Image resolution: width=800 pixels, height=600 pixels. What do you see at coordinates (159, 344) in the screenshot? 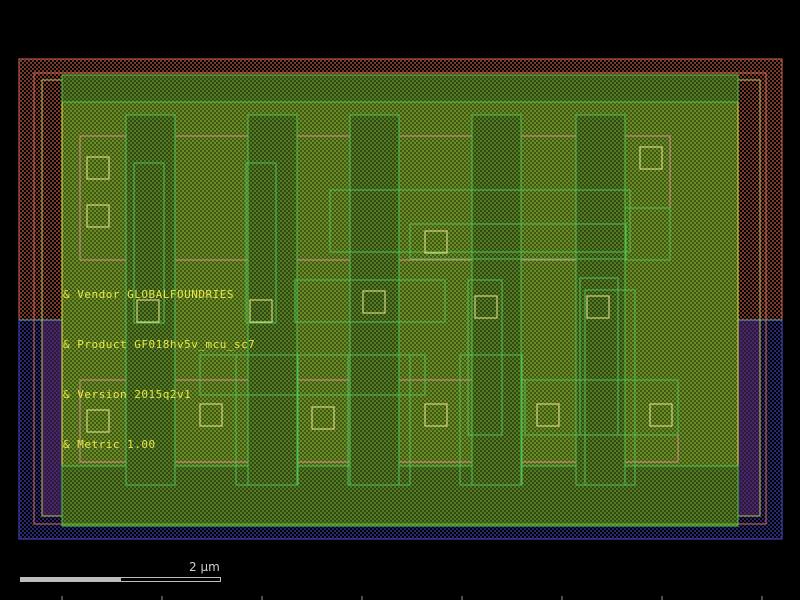
I see `product-label: & Product GF018hv5v_mcu_sc7` at bounding box center [159, 344].